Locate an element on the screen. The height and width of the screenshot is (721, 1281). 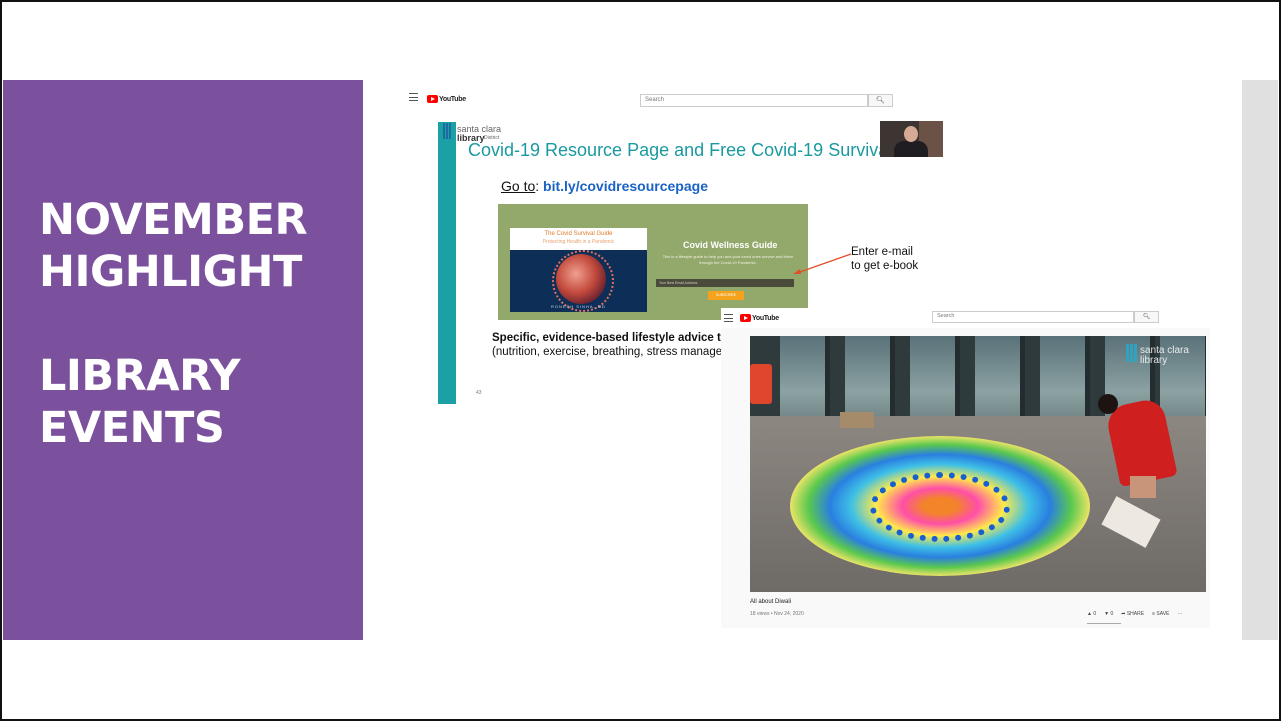
more-button: ··· is located at coordinates (1179, 614).